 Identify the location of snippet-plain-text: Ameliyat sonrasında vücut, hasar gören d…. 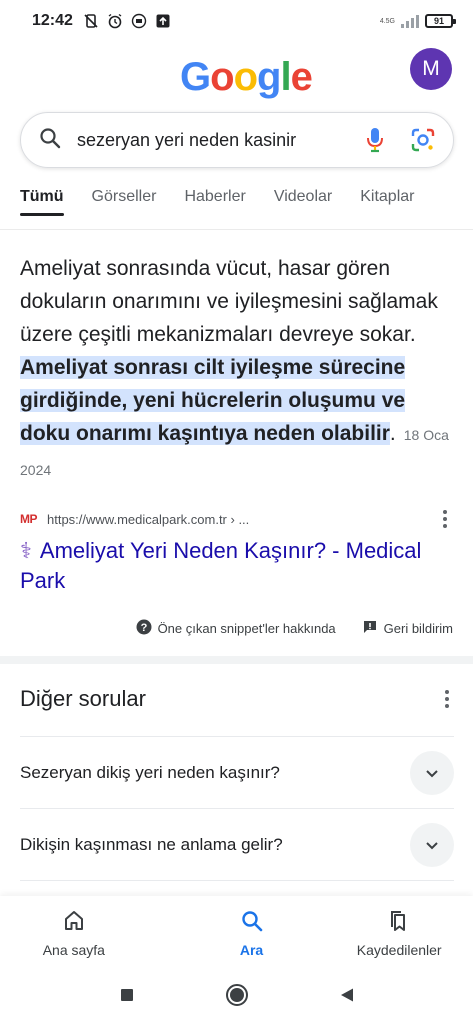
(229, 301).